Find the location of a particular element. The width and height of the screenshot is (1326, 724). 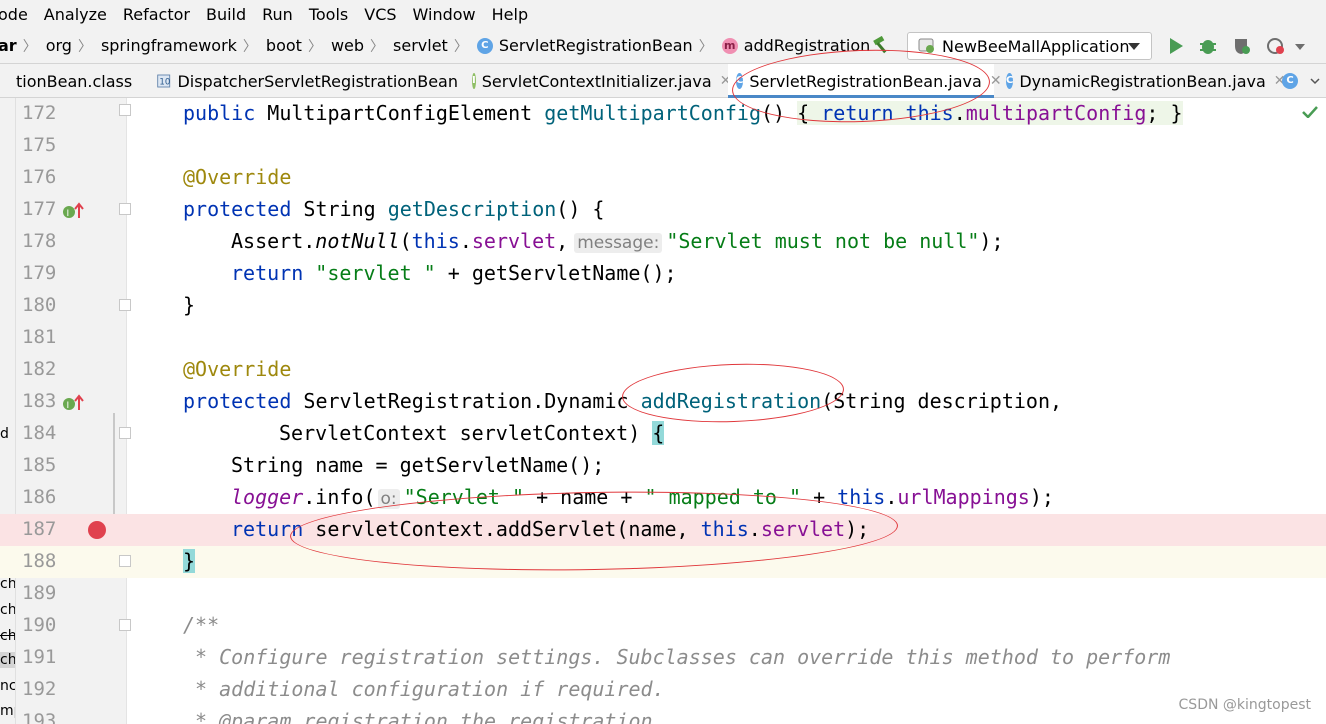

menu-analyze: Analyze is located at coordinates (79, 14).